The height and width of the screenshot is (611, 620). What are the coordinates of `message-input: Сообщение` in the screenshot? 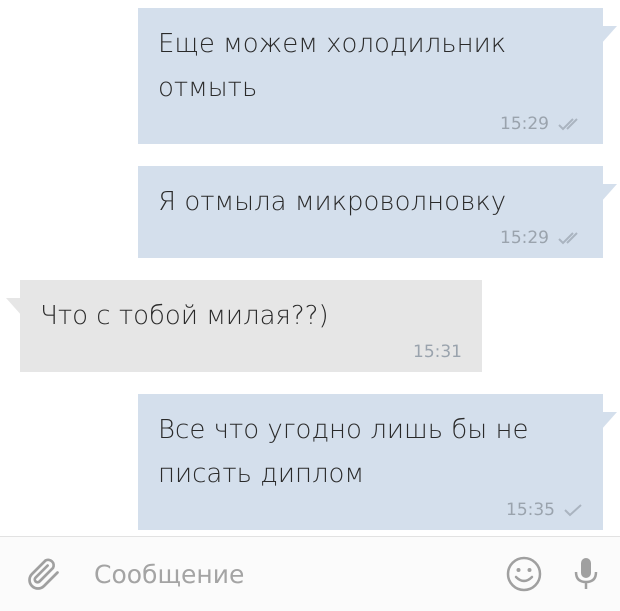 It's located at (284, 574).